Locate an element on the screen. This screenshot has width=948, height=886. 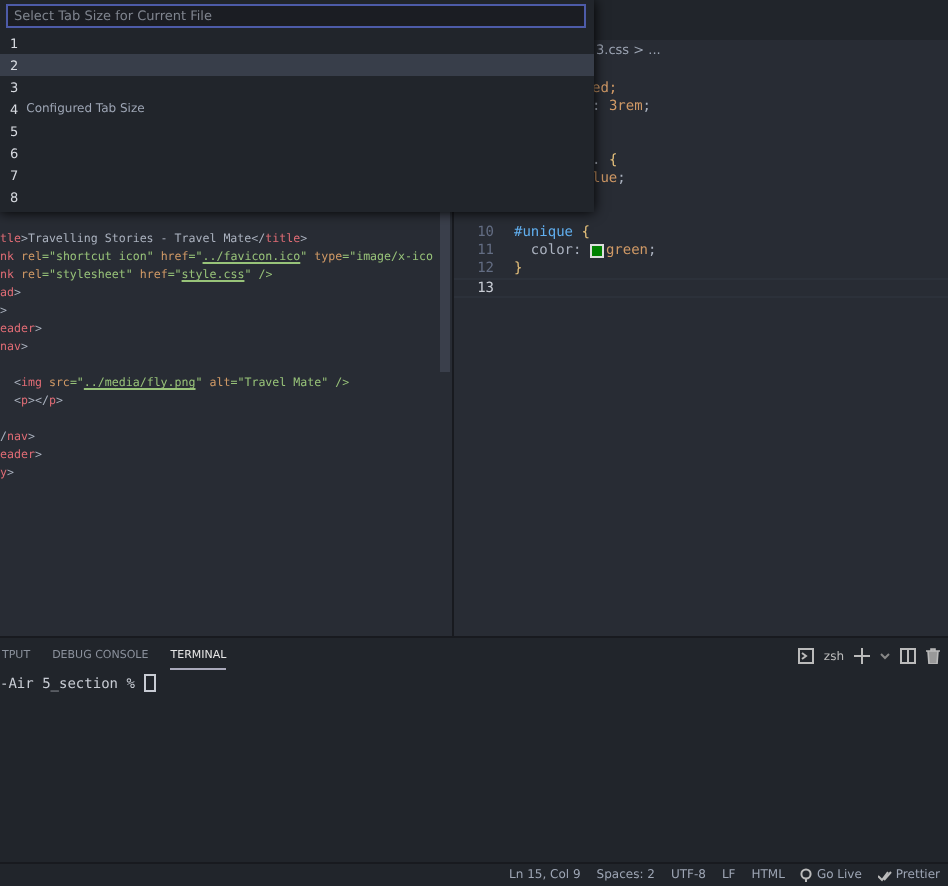
trash-icon is located at coordinates (933, 656).